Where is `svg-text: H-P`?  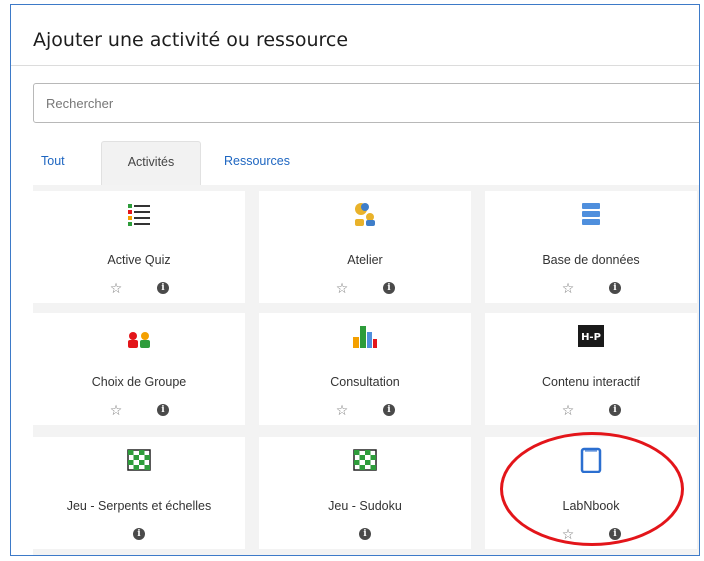 svg-text: H-P is located at coordinates (591, 337).